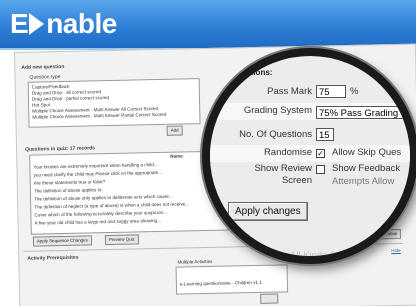  What do you see at coordinates (268, 211) in the screenshot?
I see `apply-changes-button: Apply changes` at bounding box center [268, 211].